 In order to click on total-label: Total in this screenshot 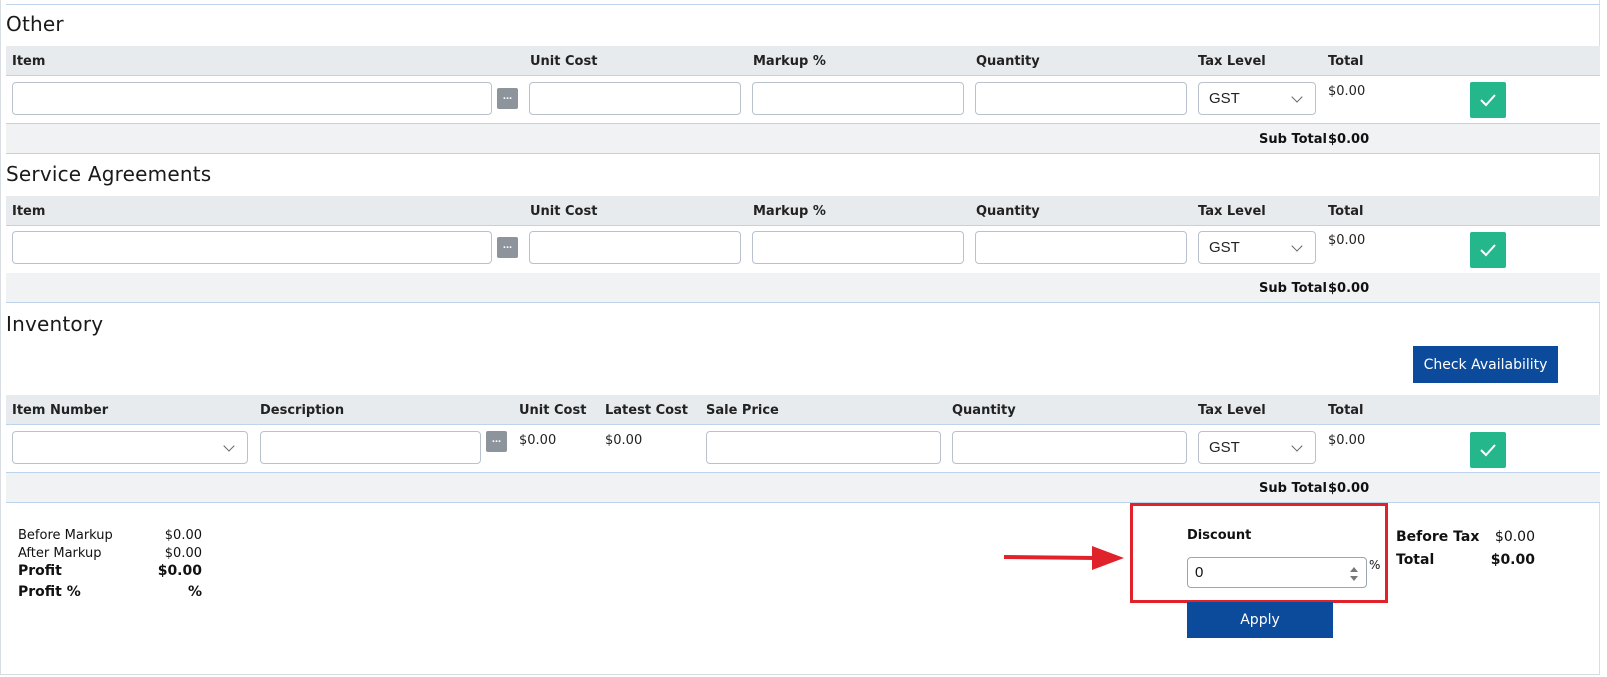, I will do `click(1415, 560)`.